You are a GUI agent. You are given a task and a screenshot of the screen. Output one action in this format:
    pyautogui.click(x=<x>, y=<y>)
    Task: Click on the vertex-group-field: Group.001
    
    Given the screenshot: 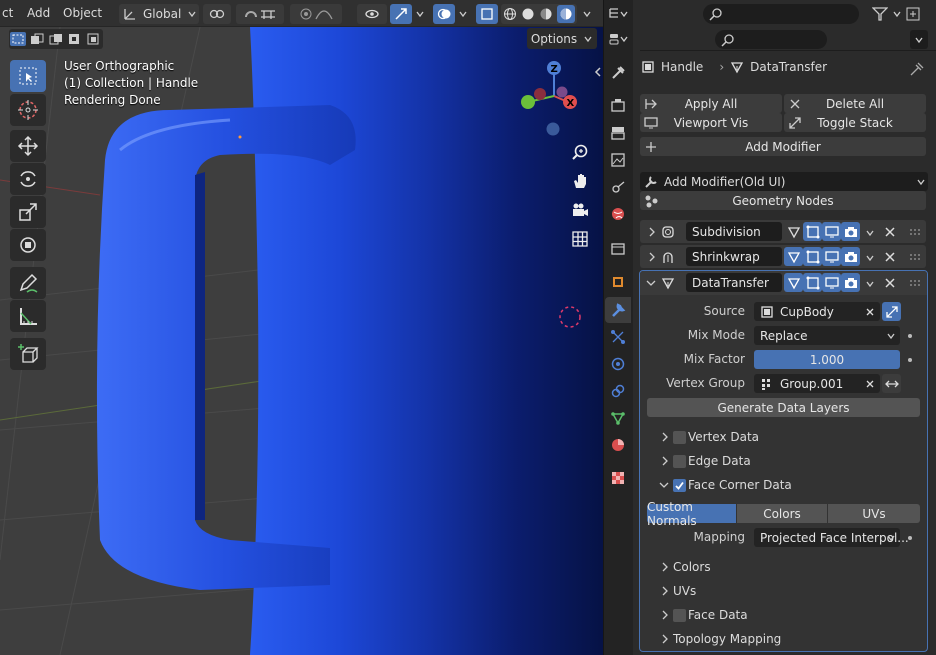 What is the action you would take?
    pyautogui.click(x=817, y=383)
    